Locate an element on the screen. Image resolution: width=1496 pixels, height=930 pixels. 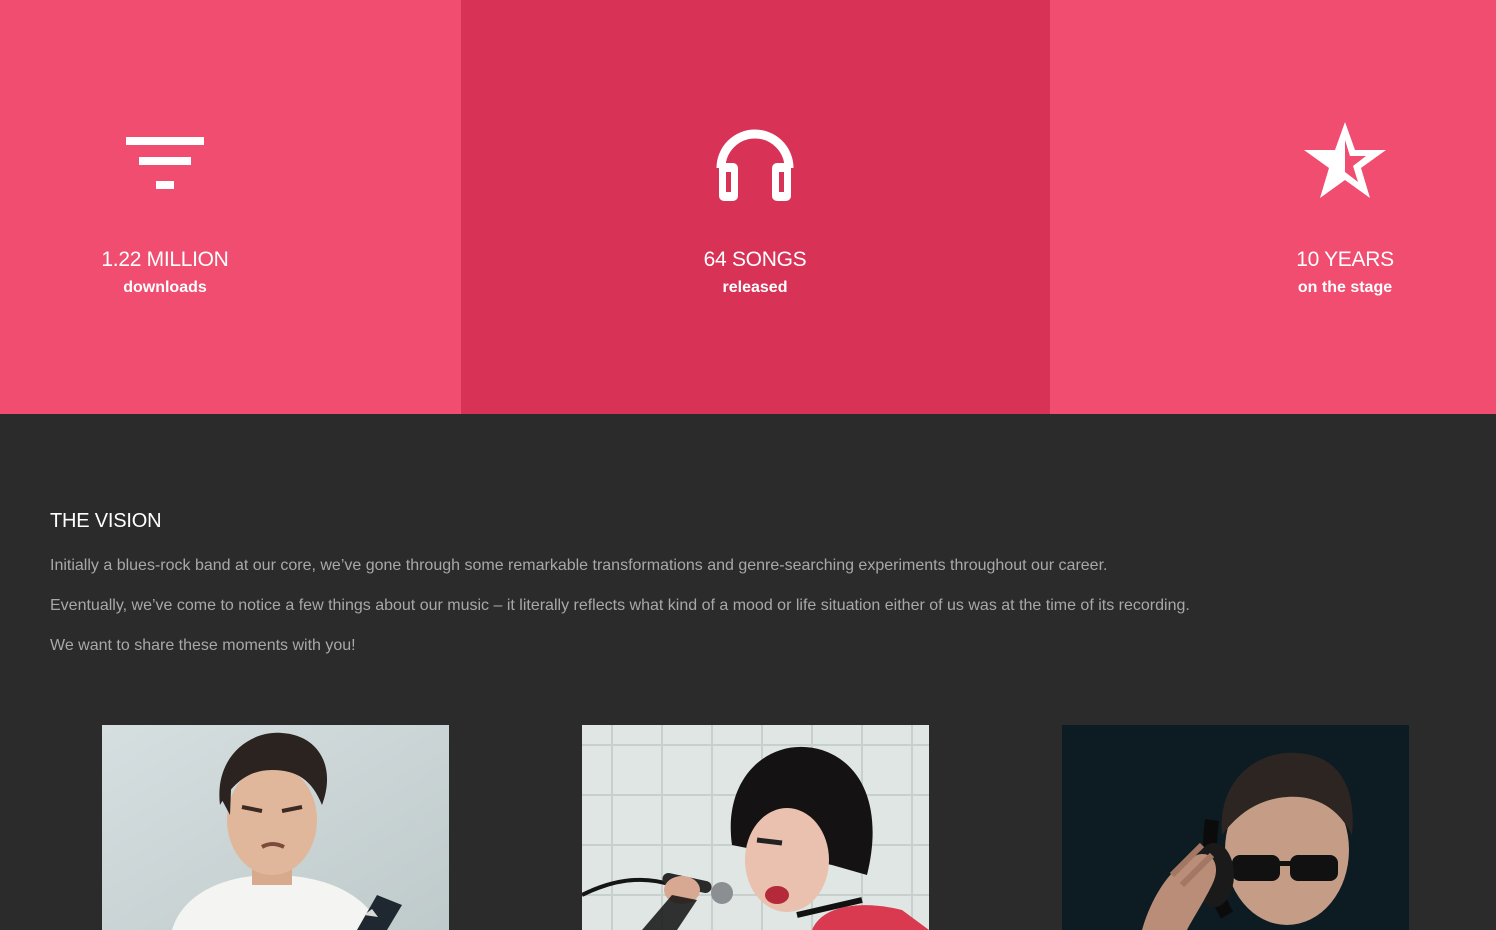
dj-illustration is located at coordinates (1235, 827).